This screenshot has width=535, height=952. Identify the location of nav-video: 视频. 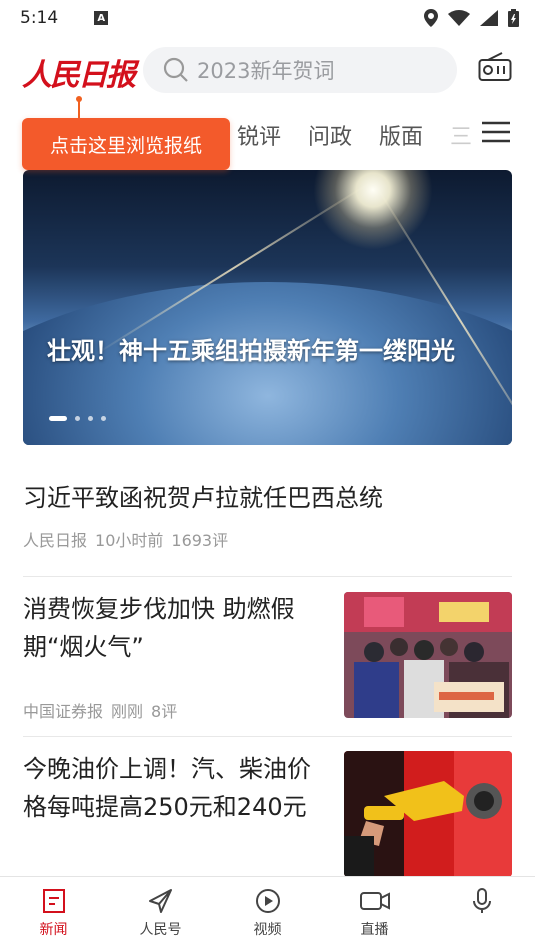
(267, 914).